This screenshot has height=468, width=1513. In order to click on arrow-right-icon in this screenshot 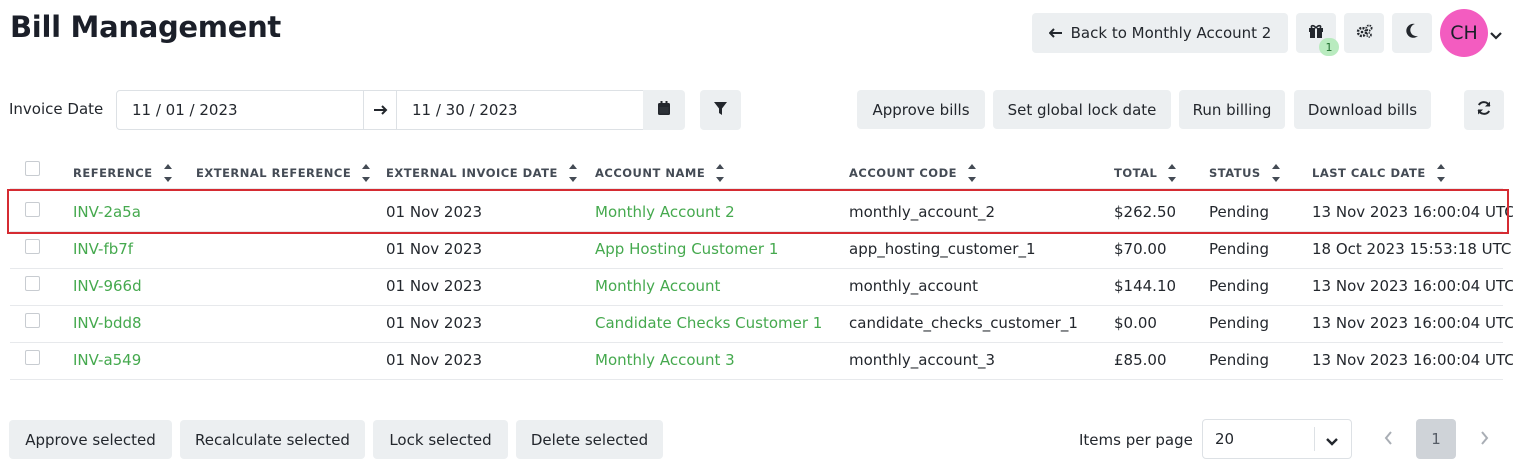, I will do `click(380, 110)`.